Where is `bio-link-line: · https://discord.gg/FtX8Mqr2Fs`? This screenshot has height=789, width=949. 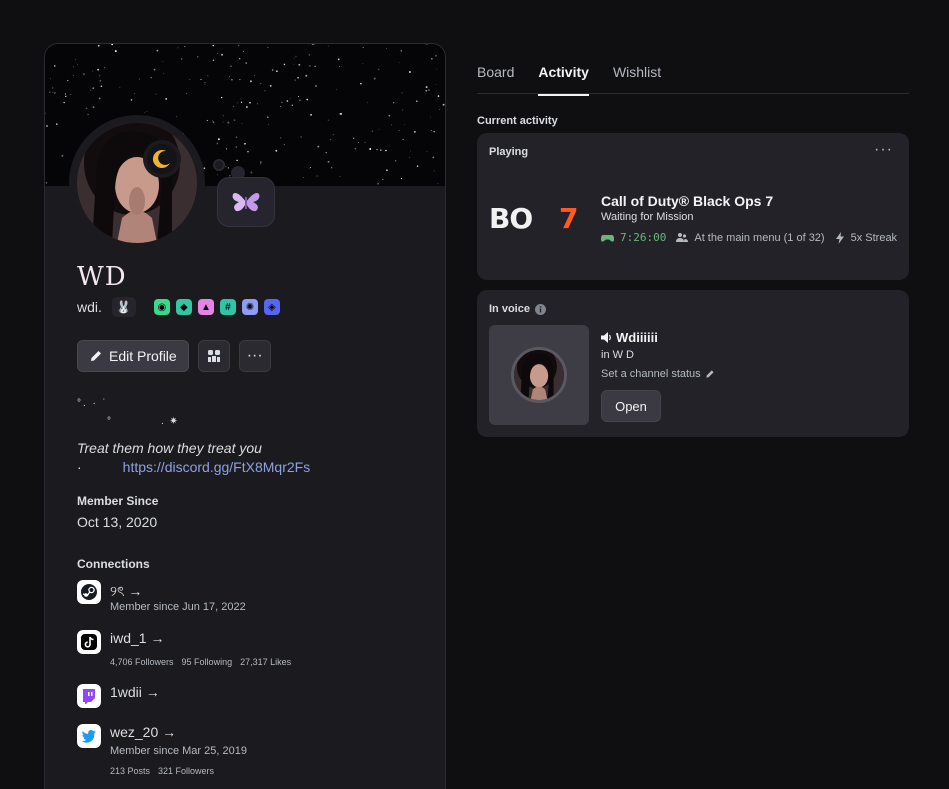 bio-link-line: · https://discord.gg/FtX8Mqr2Fs is located at coordinates (247, 467).